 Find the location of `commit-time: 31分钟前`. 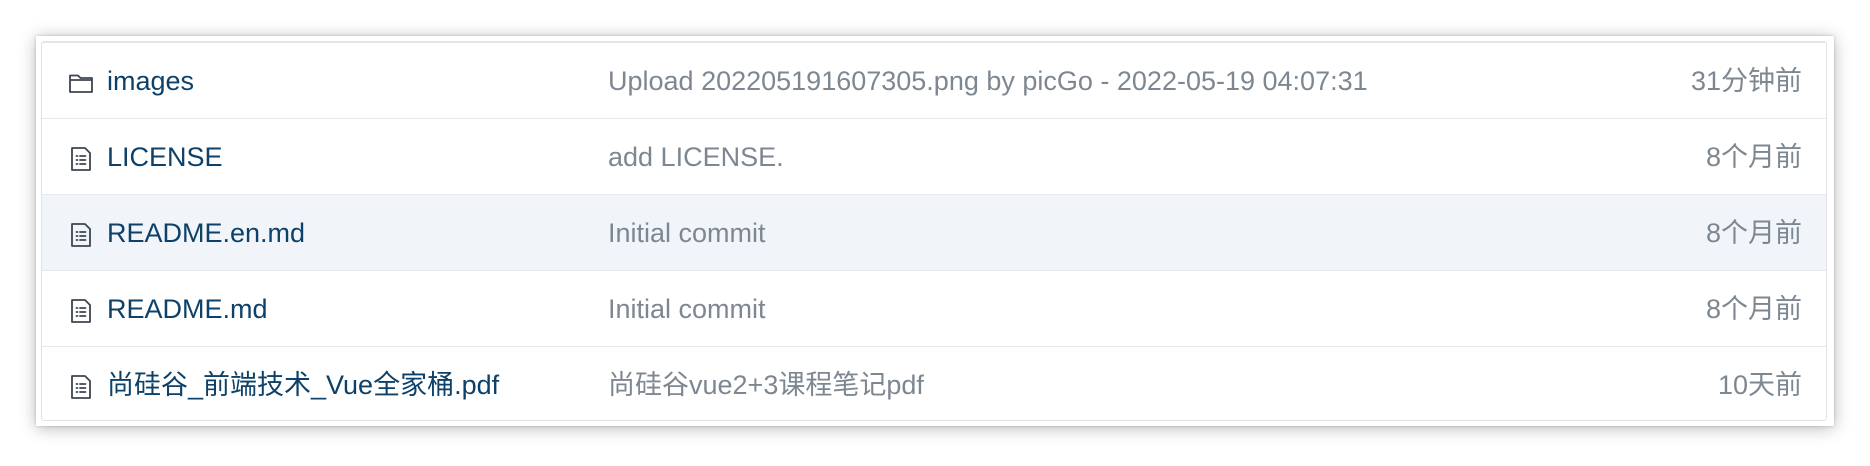

commit-time: 31分钟前 is located at coordinates (1746, 81).